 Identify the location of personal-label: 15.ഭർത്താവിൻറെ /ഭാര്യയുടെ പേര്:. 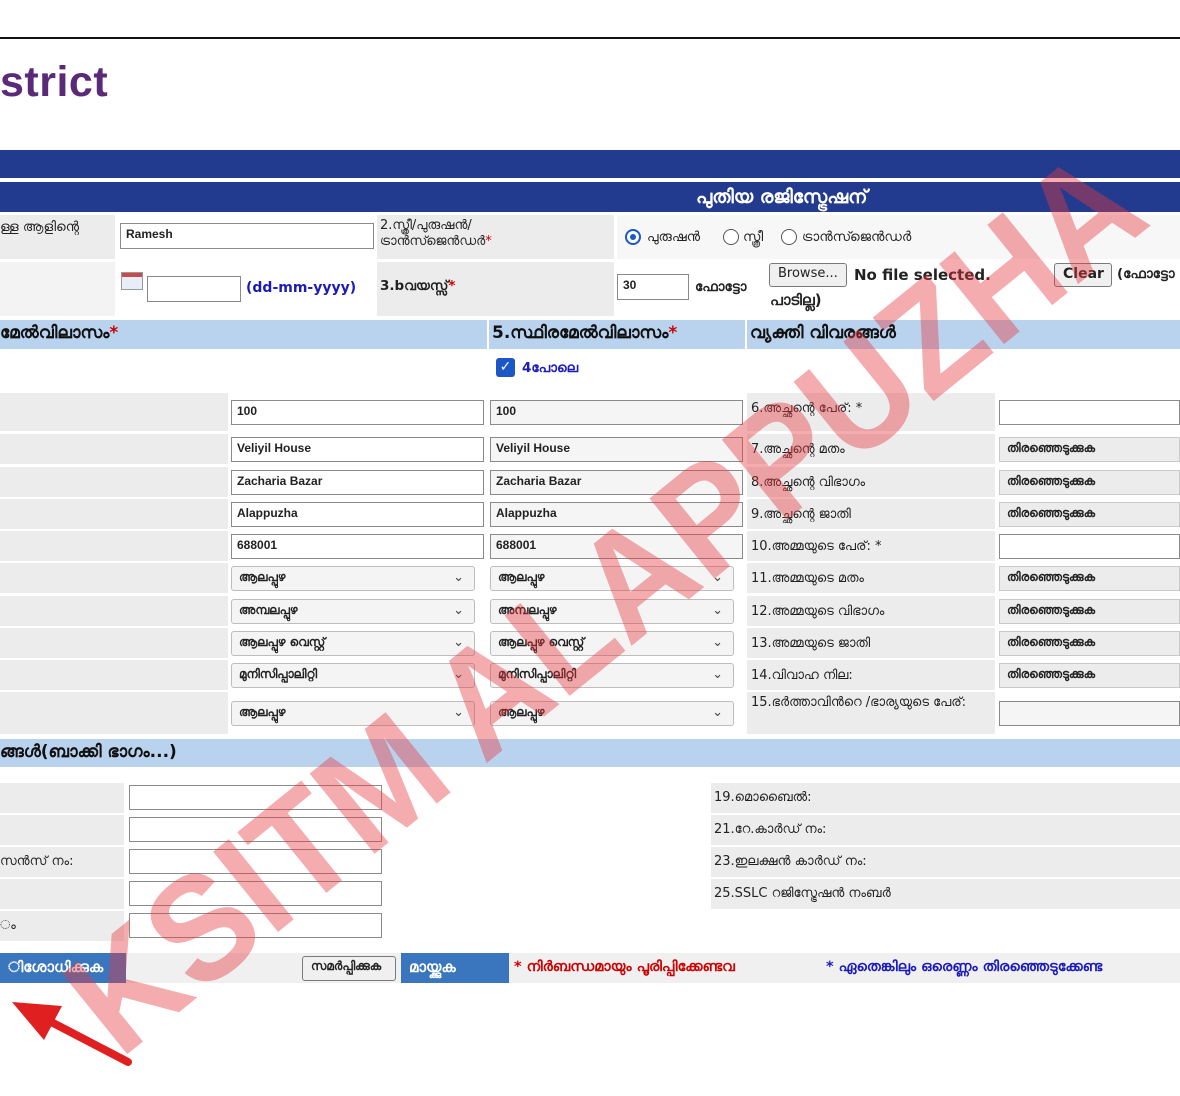
(859, 702).